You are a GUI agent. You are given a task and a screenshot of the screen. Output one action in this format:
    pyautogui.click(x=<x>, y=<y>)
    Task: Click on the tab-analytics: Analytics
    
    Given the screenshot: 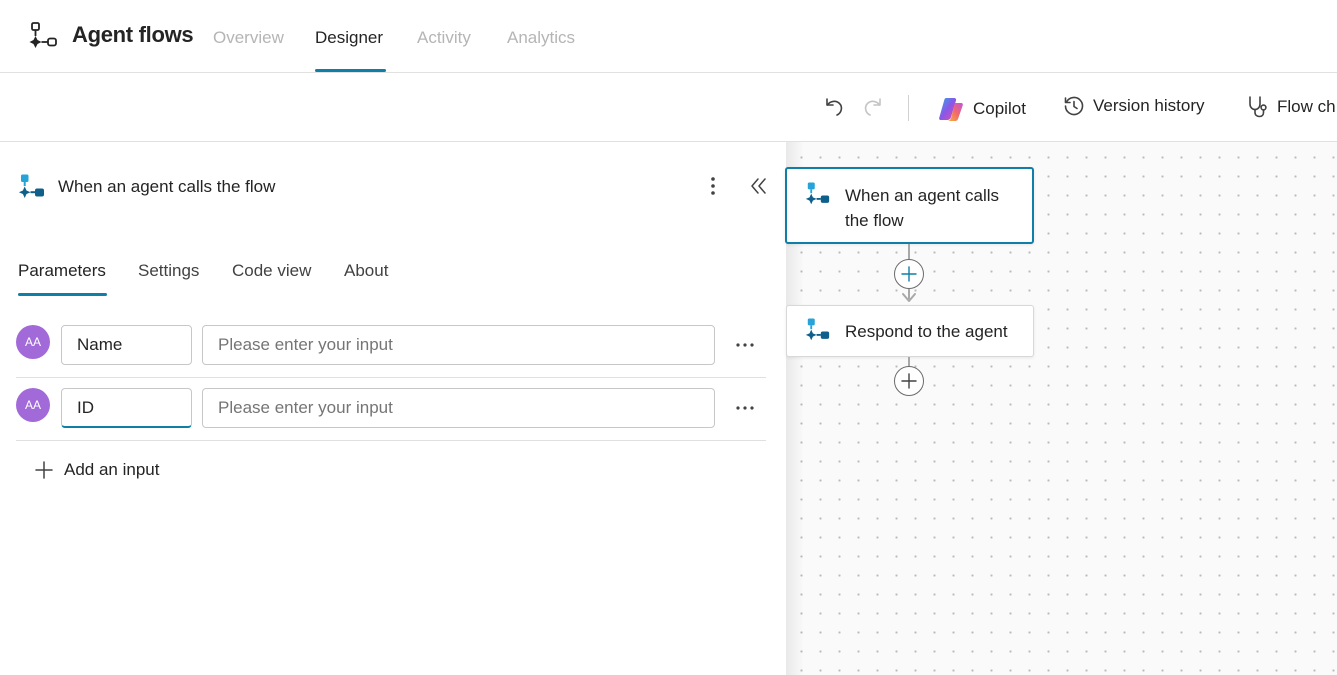 What is the action you would take?
    pyautogui.click(x=541, y=38)
    